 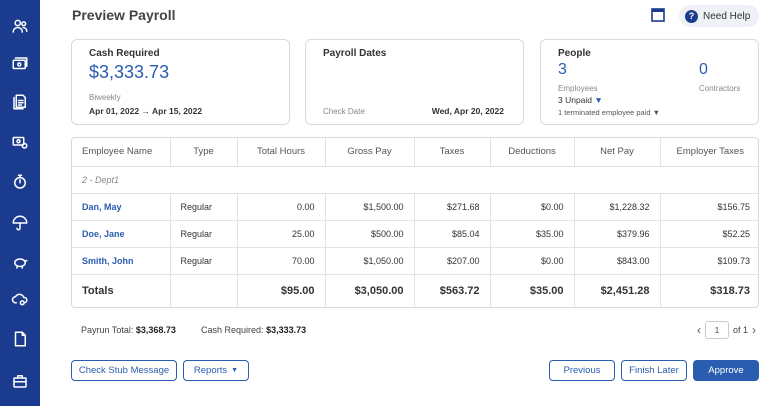 What do you see at coordinates (105, 97) in the screenshot?
I see `pay-frequency: Biweekly` at bounding box center [105, 97].